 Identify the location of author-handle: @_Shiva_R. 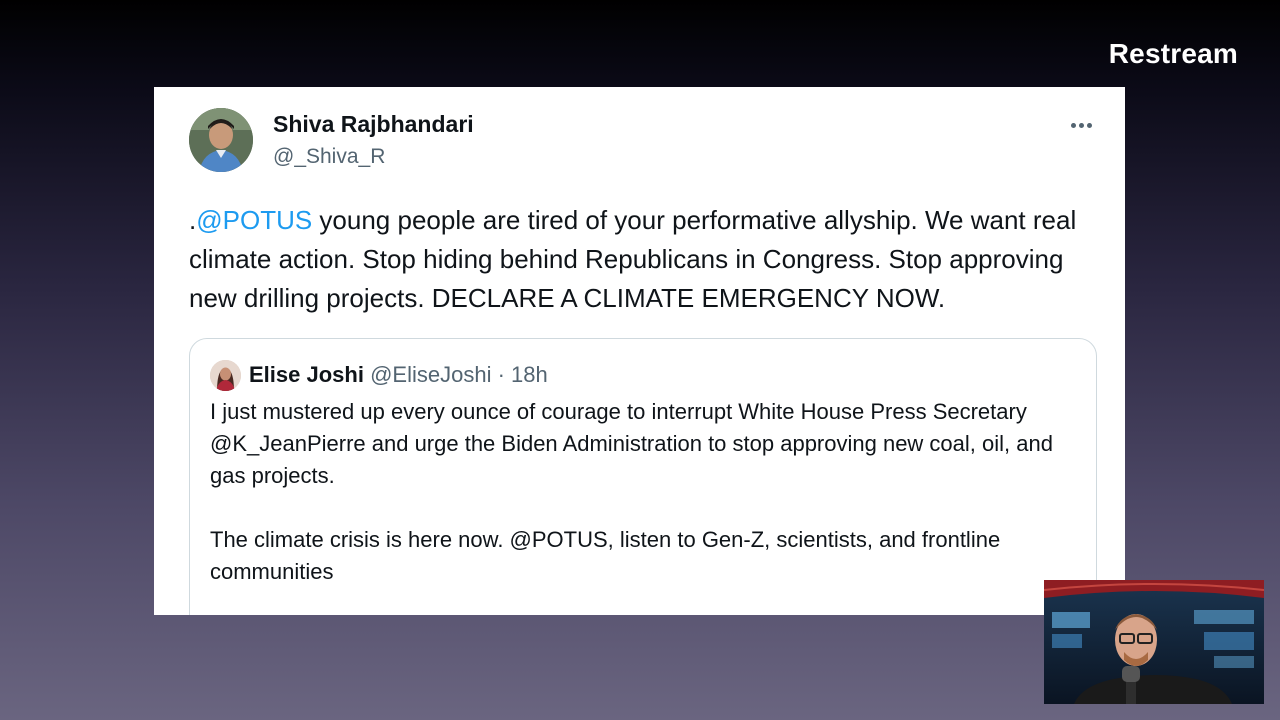
(329, 157).